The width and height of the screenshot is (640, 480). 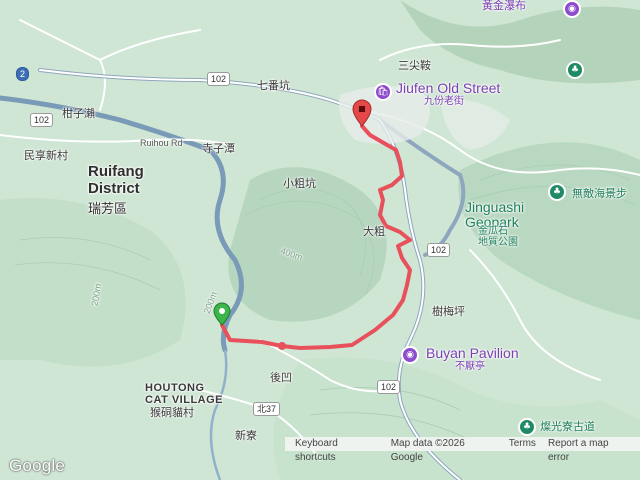 I want to click on label-buyan-en: Buyan Pavilion, so click(x=472, y=353).